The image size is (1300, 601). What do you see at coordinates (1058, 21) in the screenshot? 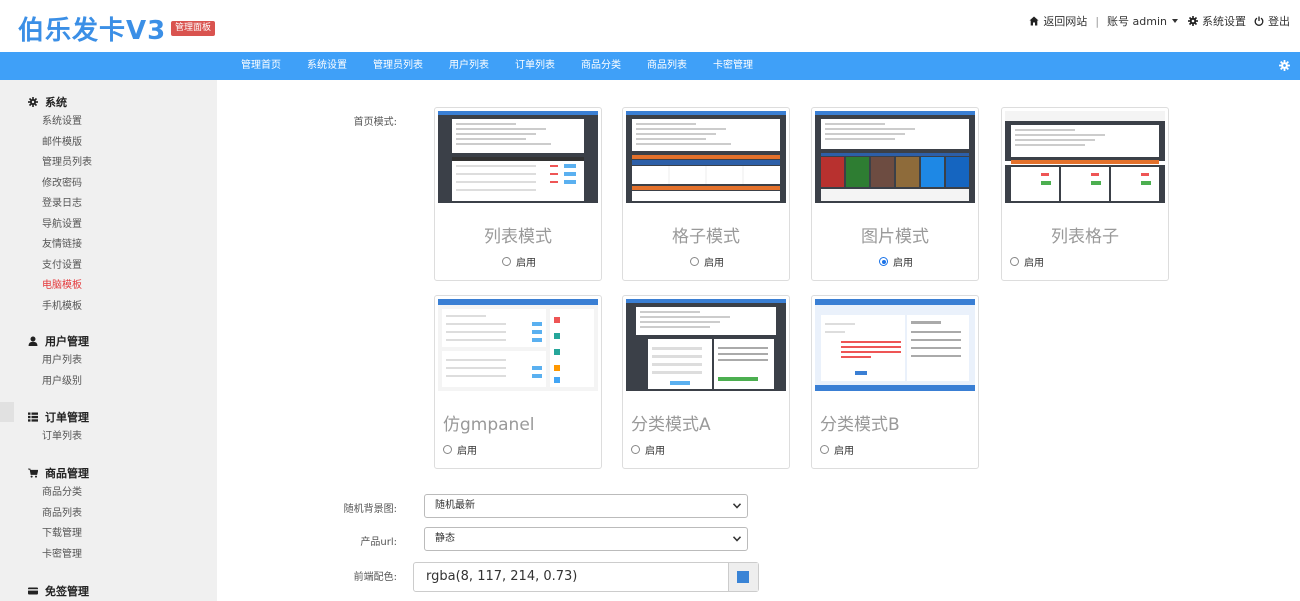
I see `back-site-link: 返回网站` at bounding box center [1058, 21].